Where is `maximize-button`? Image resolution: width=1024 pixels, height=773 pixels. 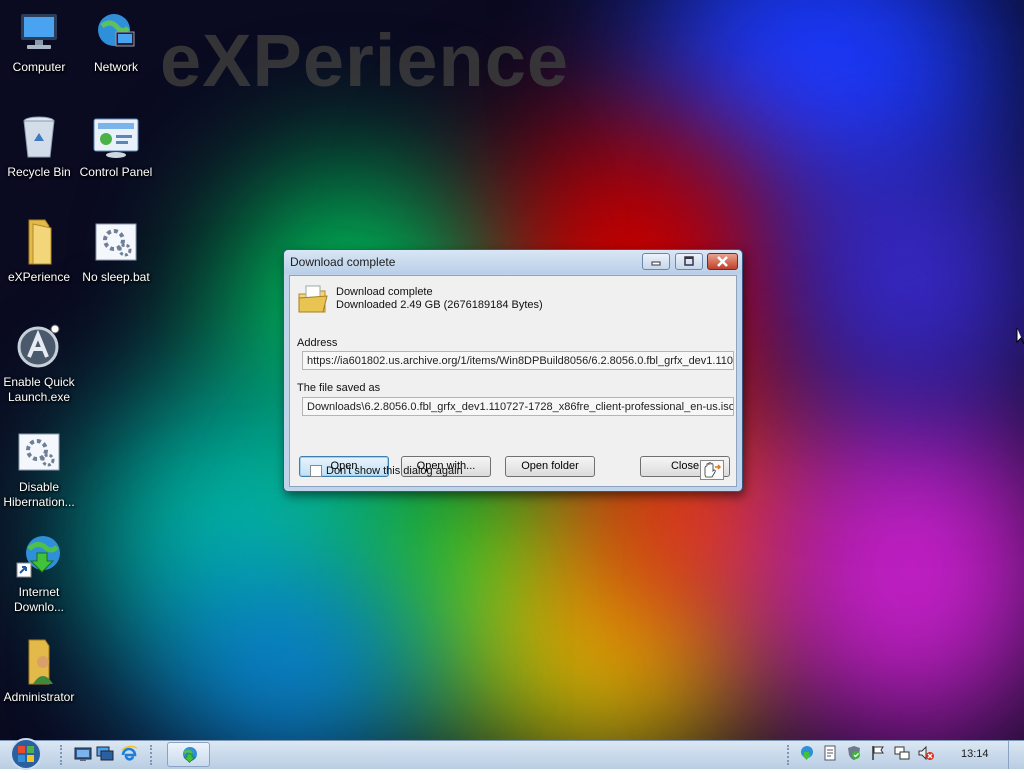 maximize-button is located at coordinates (689, 261).